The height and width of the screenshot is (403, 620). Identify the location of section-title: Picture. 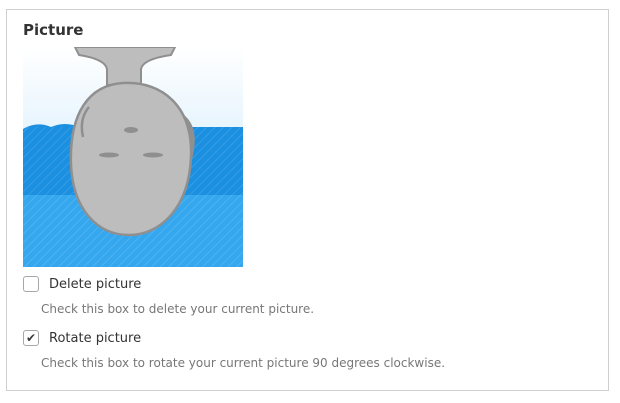
(53, 30).